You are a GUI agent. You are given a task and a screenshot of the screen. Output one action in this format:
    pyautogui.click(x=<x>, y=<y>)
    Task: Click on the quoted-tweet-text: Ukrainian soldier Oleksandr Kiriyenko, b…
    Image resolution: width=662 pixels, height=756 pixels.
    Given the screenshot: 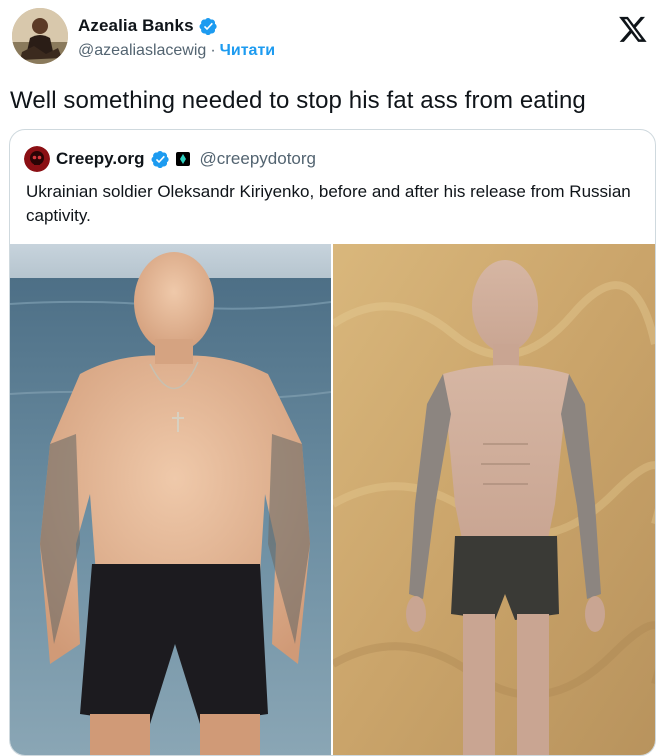 What is the action you would take?
    pyautogui.click(x=328, y=203)
    